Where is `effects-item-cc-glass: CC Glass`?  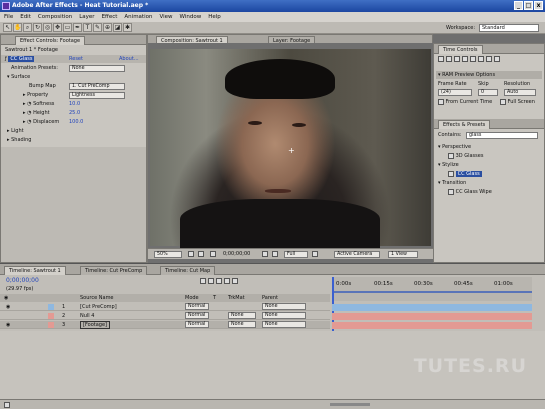
effects-item-cc-glass: CC Glass is located at coordinates (465, 174).